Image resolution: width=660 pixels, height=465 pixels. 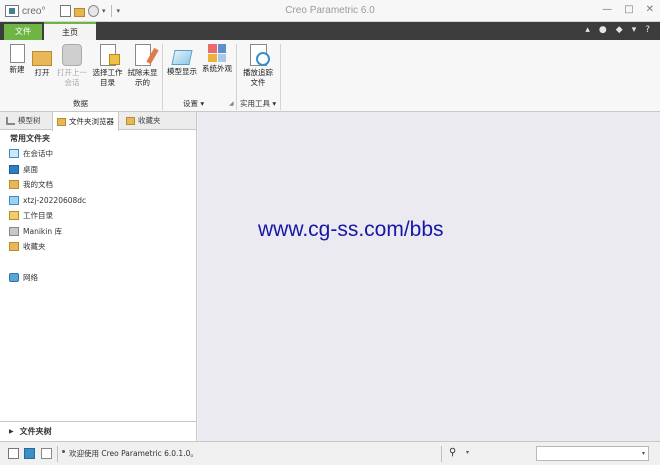 I want to click on status-bar: 欢迎使用 Creo Parametric 6.0.1.0。 ⚲ ▾ ▾, so click(x=330, y=453).